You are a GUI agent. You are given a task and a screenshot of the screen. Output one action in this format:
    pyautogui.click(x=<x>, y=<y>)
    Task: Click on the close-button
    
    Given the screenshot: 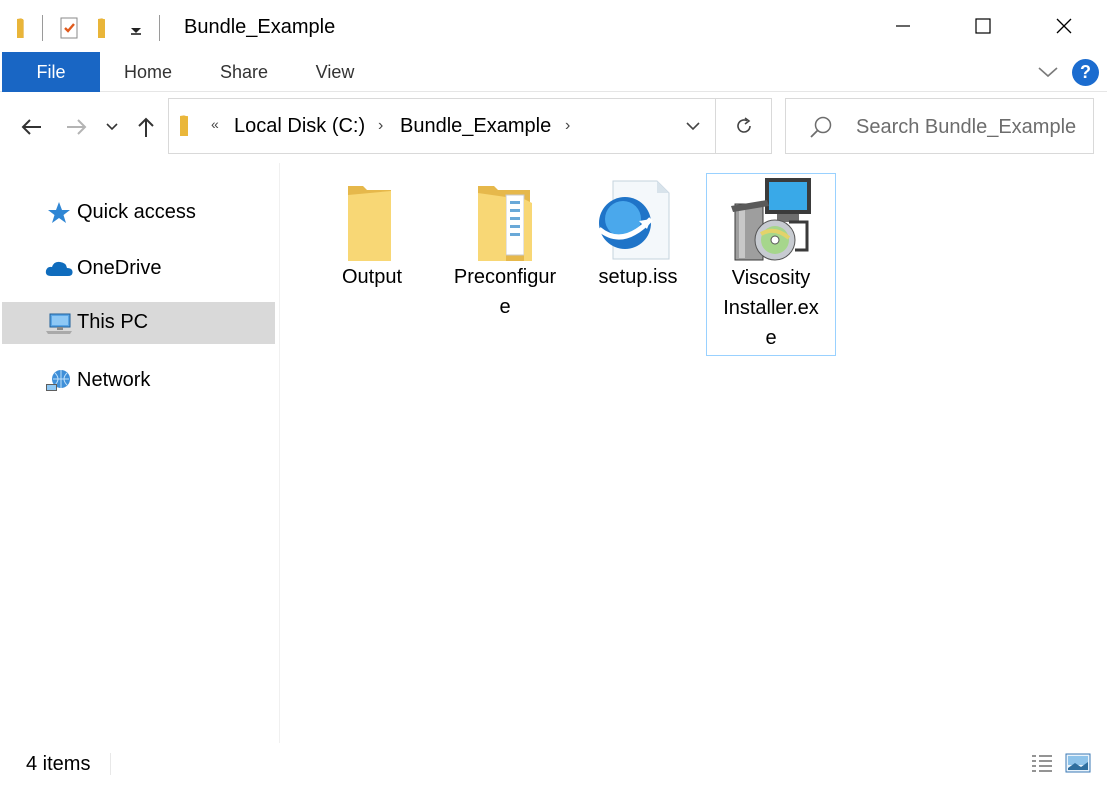 What is the action you would take?
    pyautogui.click(x=1064, y=26)
    